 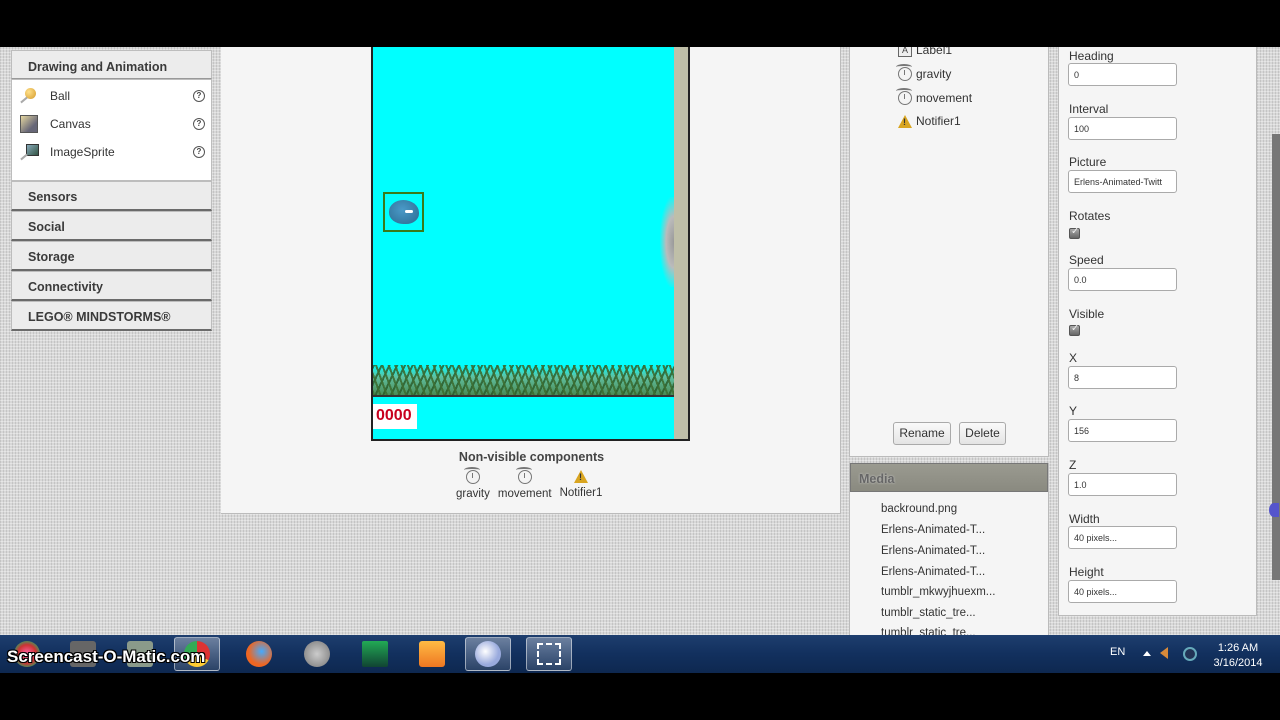 What do you see at coordinates (919, 509) in the screenshot?
I see `media-item: backround.png` at bounding box center [919, 509].